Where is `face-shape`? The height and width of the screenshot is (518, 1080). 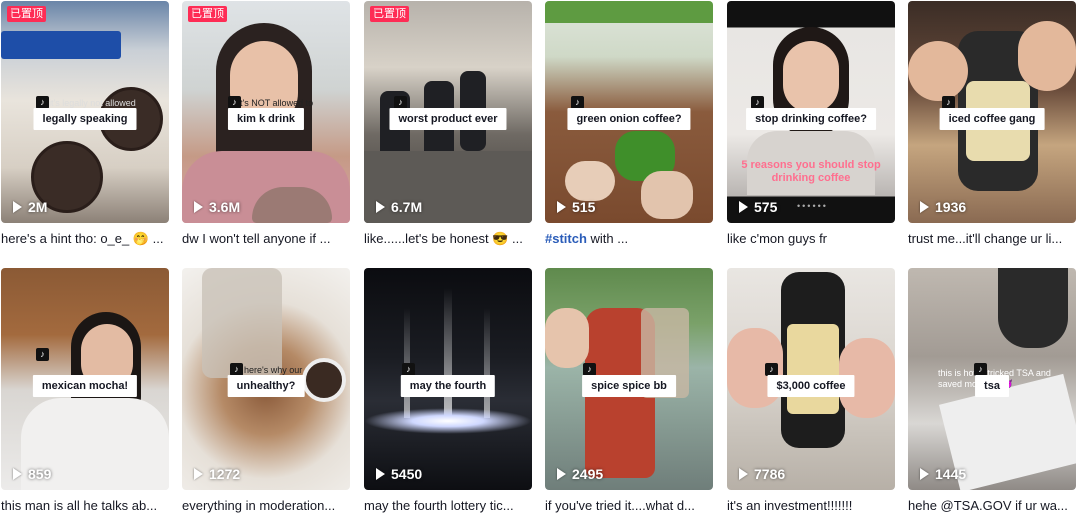 face-shape is located at coordinates (811, 77).